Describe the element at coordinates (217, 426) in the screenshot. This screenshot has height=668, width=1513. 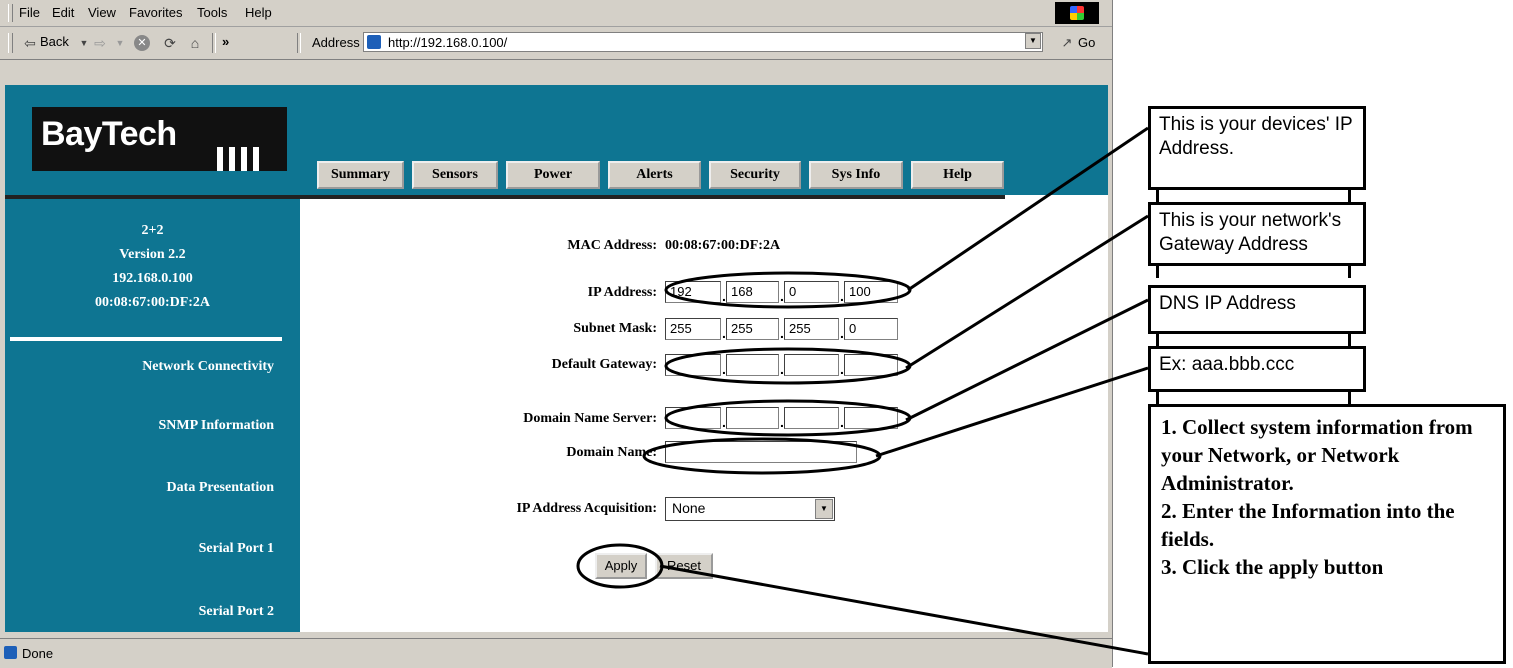
I see `sidebar-item-snmp-information: SNMP Information` at that location.